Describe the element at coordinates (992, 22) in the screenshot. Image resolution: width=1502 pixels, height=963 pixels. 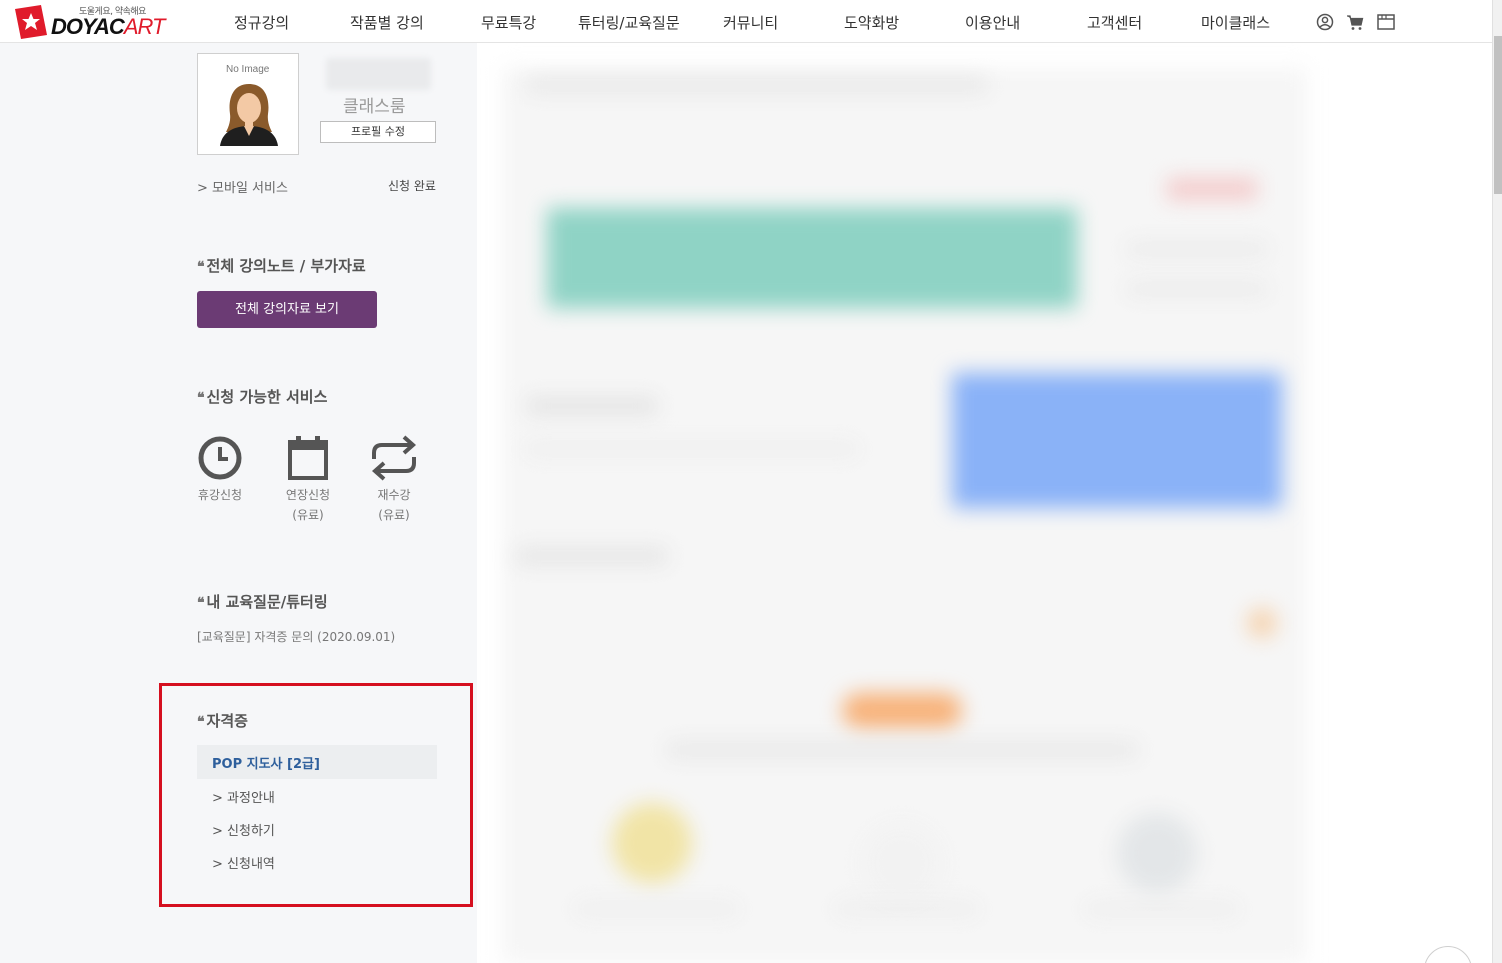
I see `nav-guide: 이용안내` at that location.